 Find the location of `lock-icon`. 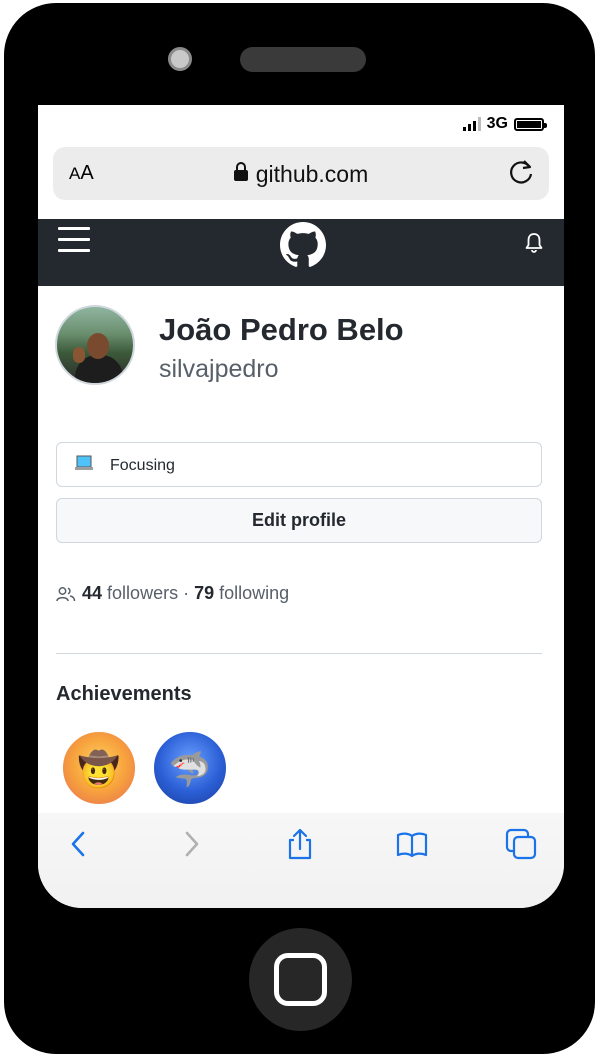

lock-icon is located at coordinates (240, 171).